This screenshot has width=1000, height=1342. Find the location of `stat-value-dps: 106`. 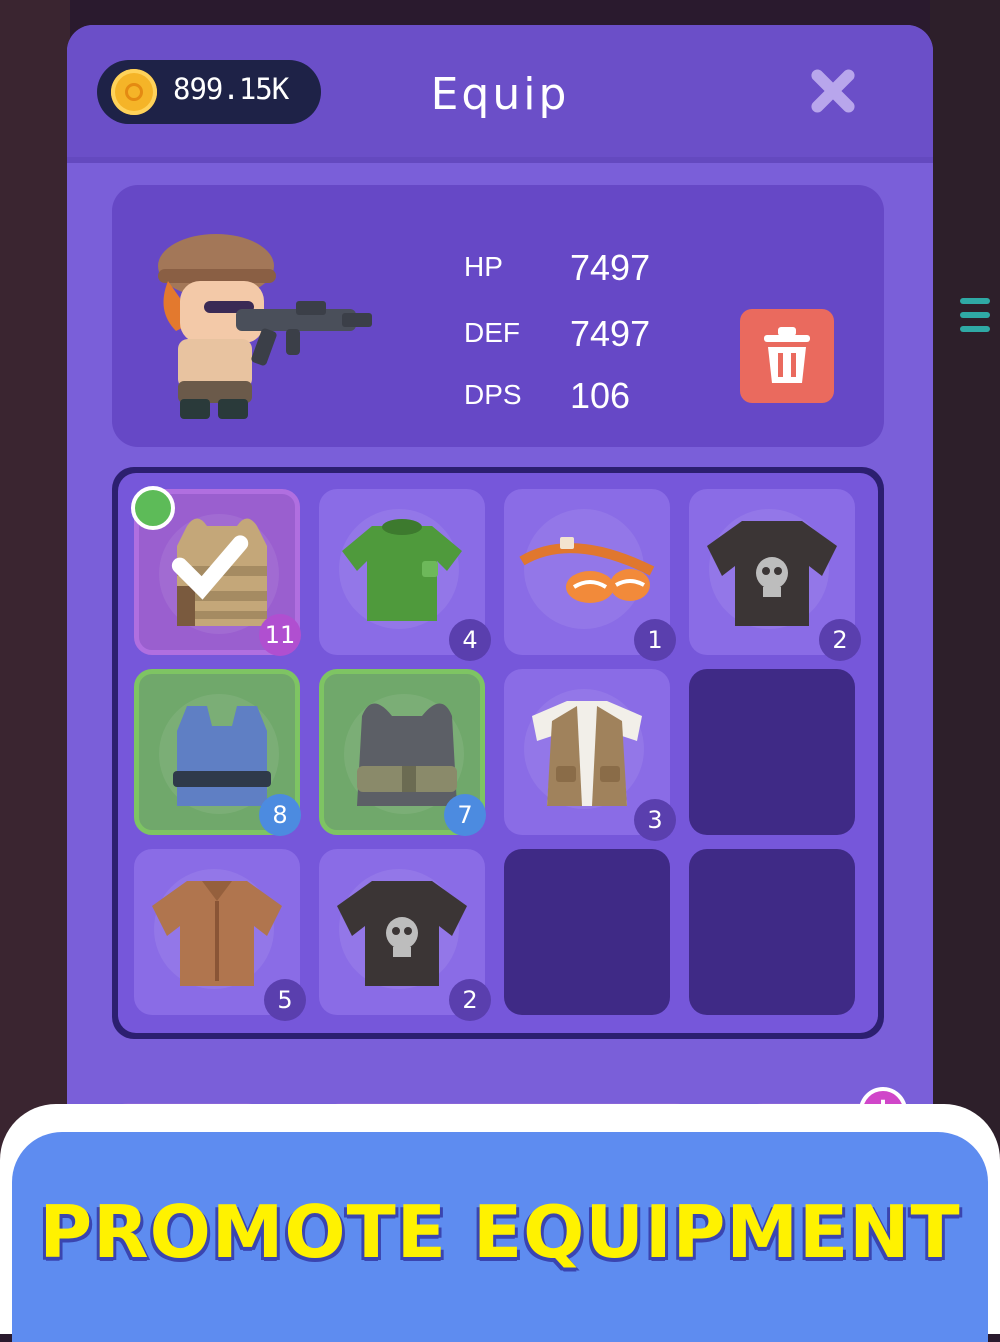

stat-value-dps: 106 is located at coordinates (600, 395).